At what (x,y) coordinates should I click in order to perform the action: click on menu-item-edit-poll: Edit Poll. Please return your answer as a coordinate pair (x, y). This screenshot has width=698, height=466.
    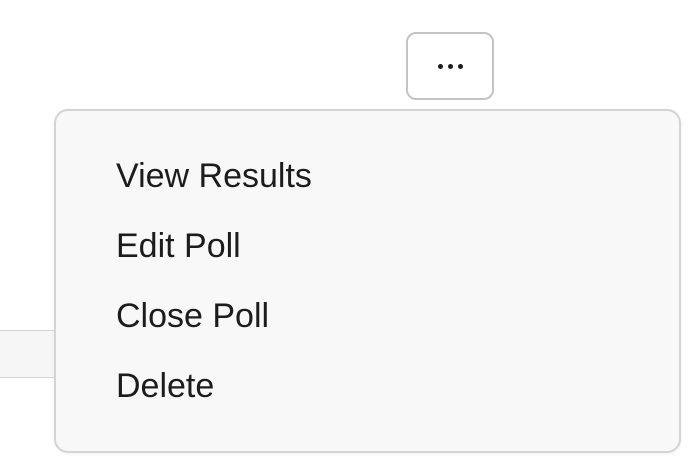
    Looking at the image, I should click on (367, 246).